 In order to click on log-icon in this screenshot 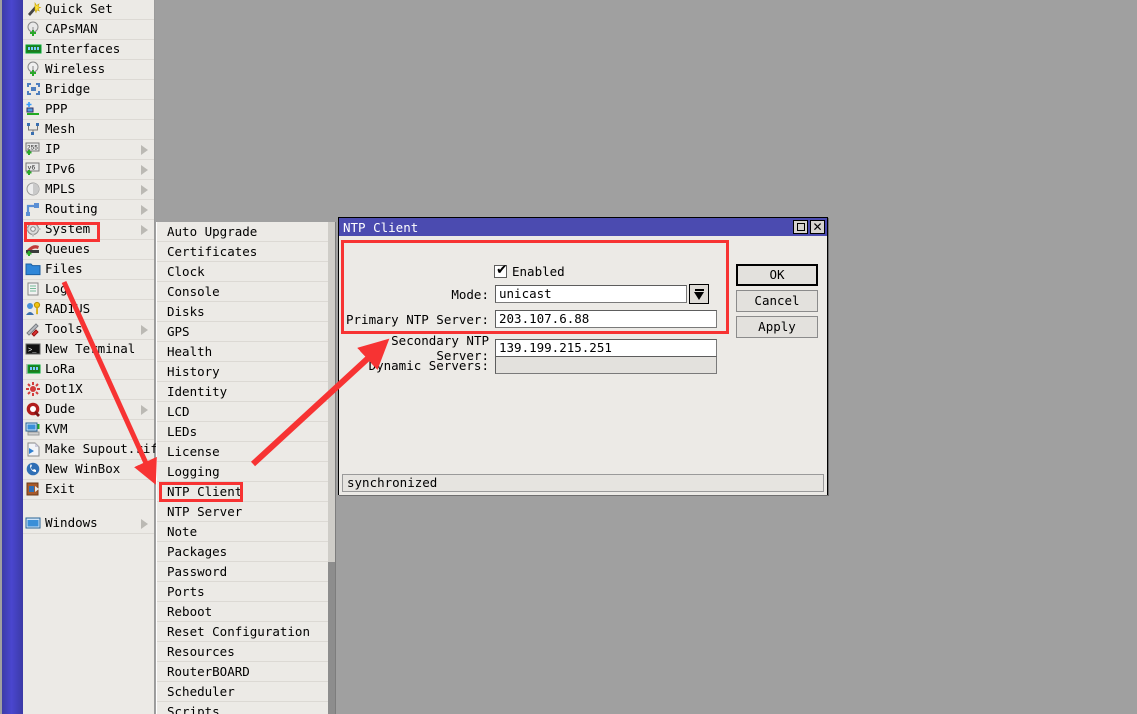, I will do `click(34, 289)`.